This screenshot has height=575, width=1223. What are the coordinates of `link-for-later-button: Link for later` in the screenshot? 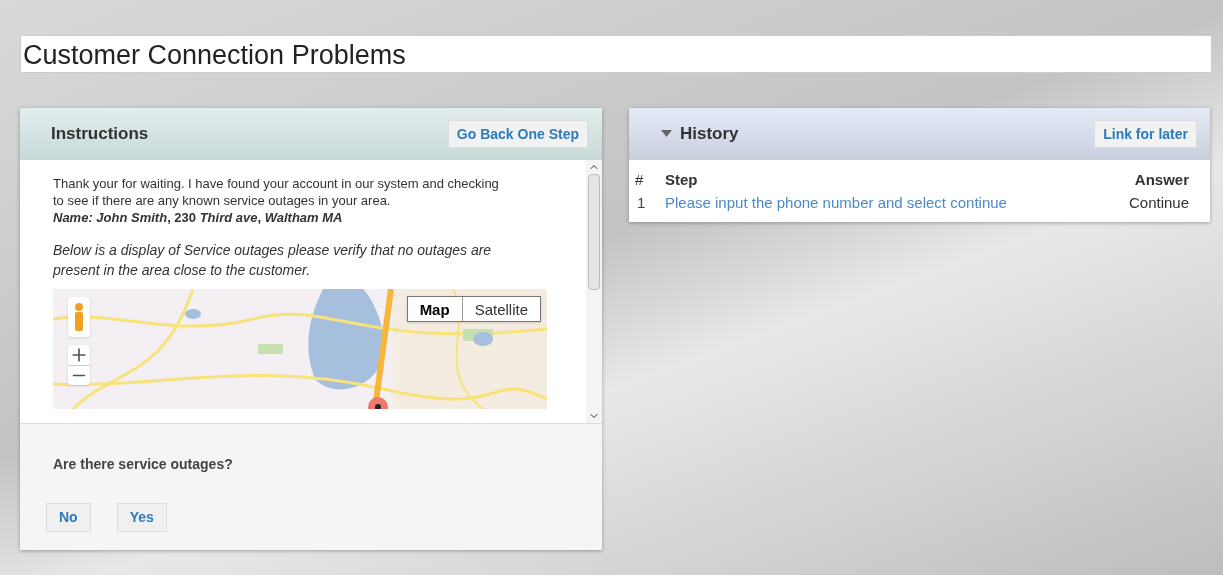 It's located at (1145, 134).